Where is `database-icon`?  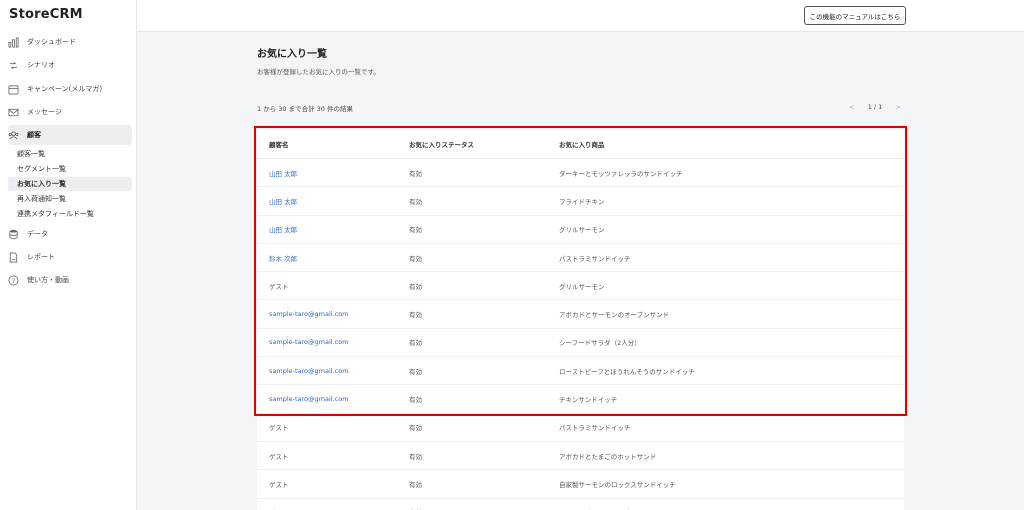
database-icon is located at coordinates (13, 234).